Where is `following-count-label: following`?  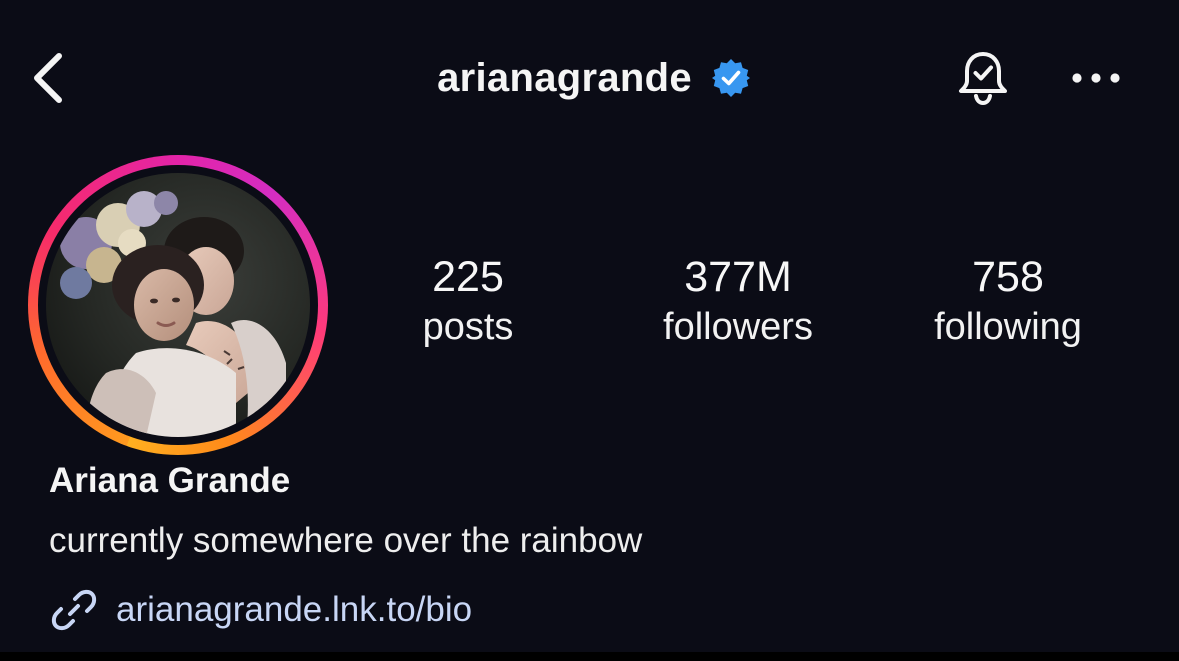
following-count-label: following is located at coordinates (1008, 327).